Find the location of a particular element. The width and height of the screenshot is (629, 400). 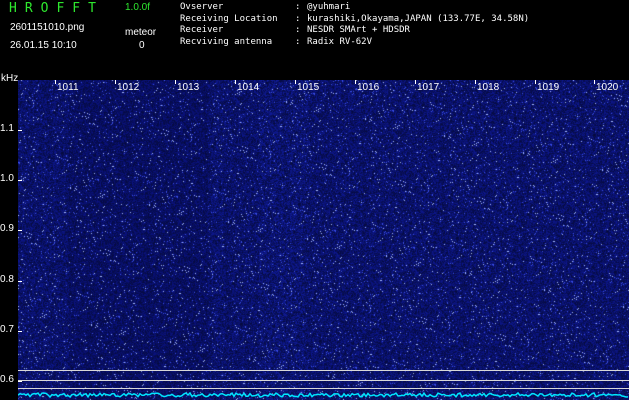

info-row-antenna: Recviving antenna : Radix RV-62V is located at coordinates (354, 43).